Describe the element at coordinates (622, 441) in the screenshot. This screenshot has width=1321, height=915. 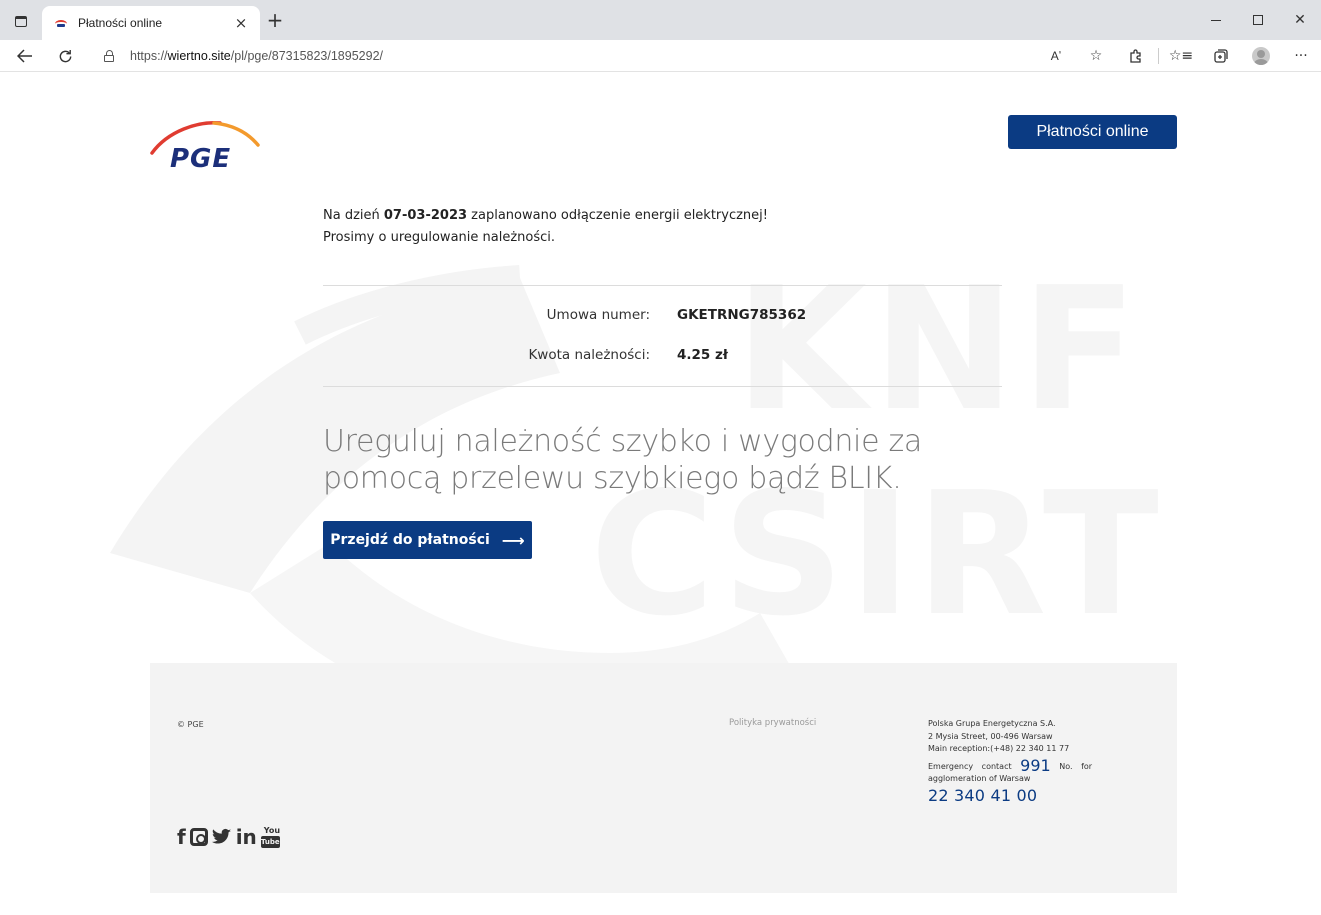
I see `headline-line-1: Ureguluj należność szybko i wygodnie za` at that location.